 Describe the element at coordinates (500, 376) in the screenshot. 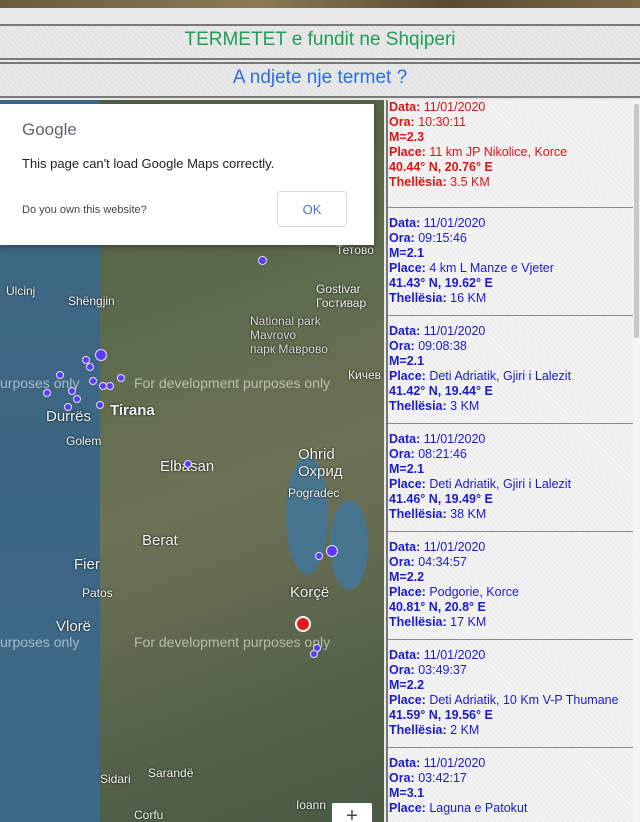

I see `quake-place-value: Deti Adriatik, Gjiri i Lalezit` at that location.